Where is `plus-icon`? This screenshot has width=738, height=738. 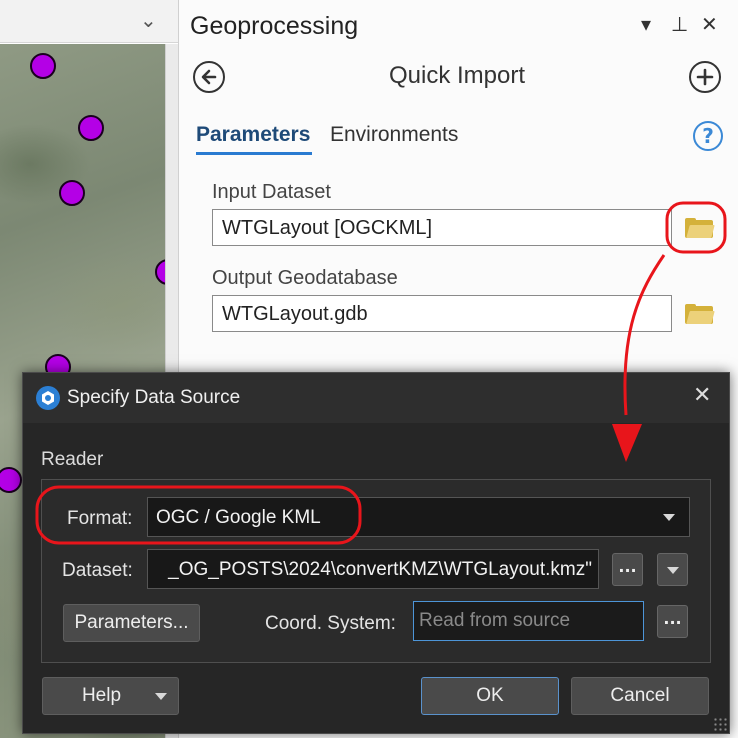 plus-icon is located at coordinates (705, 77).